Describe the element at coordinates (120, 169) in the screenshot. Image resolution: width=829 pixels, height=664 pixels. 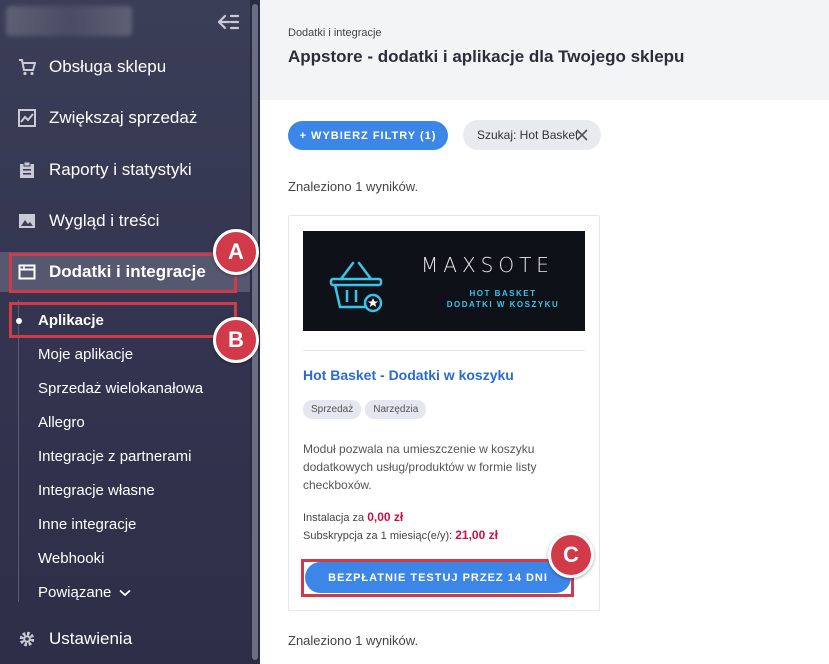
I see `sidebar-item-label: Raporty i statystyki` at that location.